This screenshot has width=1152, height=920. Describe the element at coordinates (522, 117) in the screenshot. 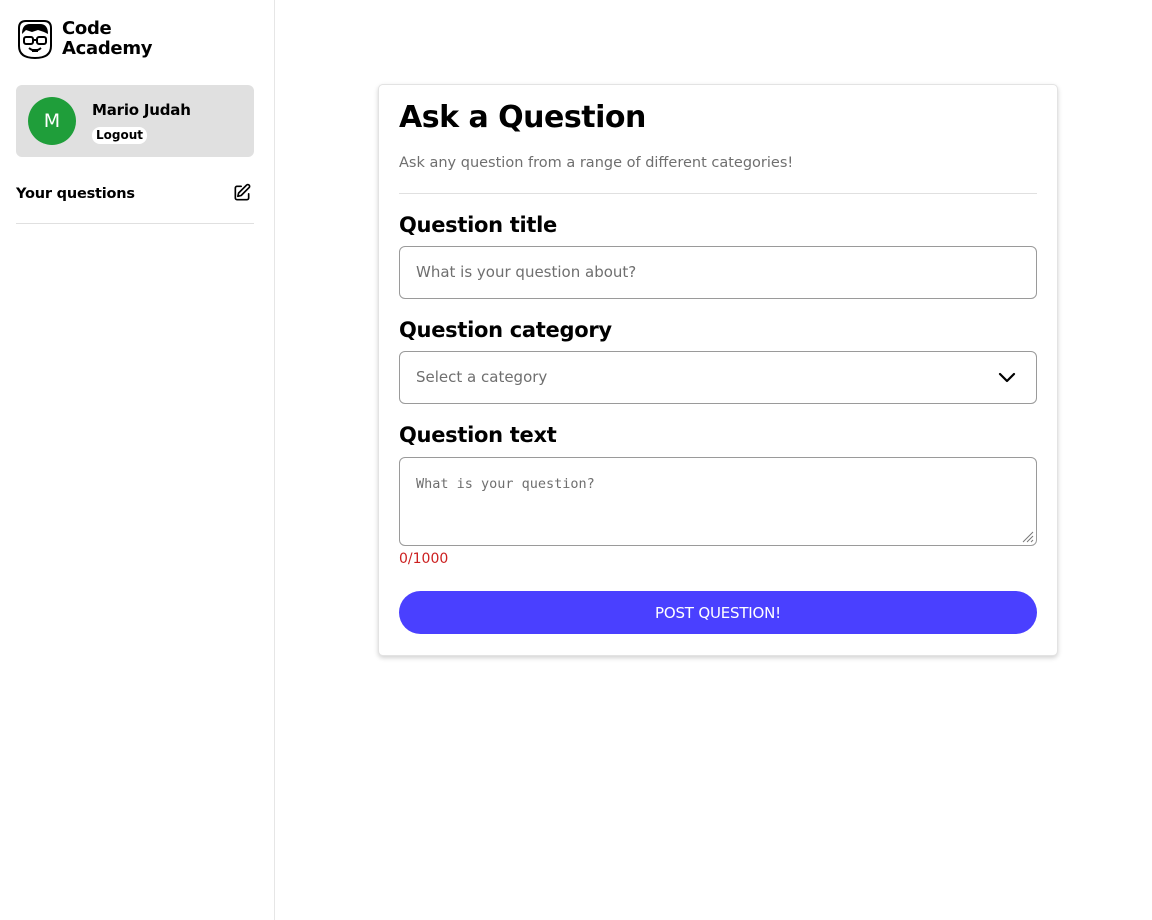

I see `page-title: Ask a Question` at that location.